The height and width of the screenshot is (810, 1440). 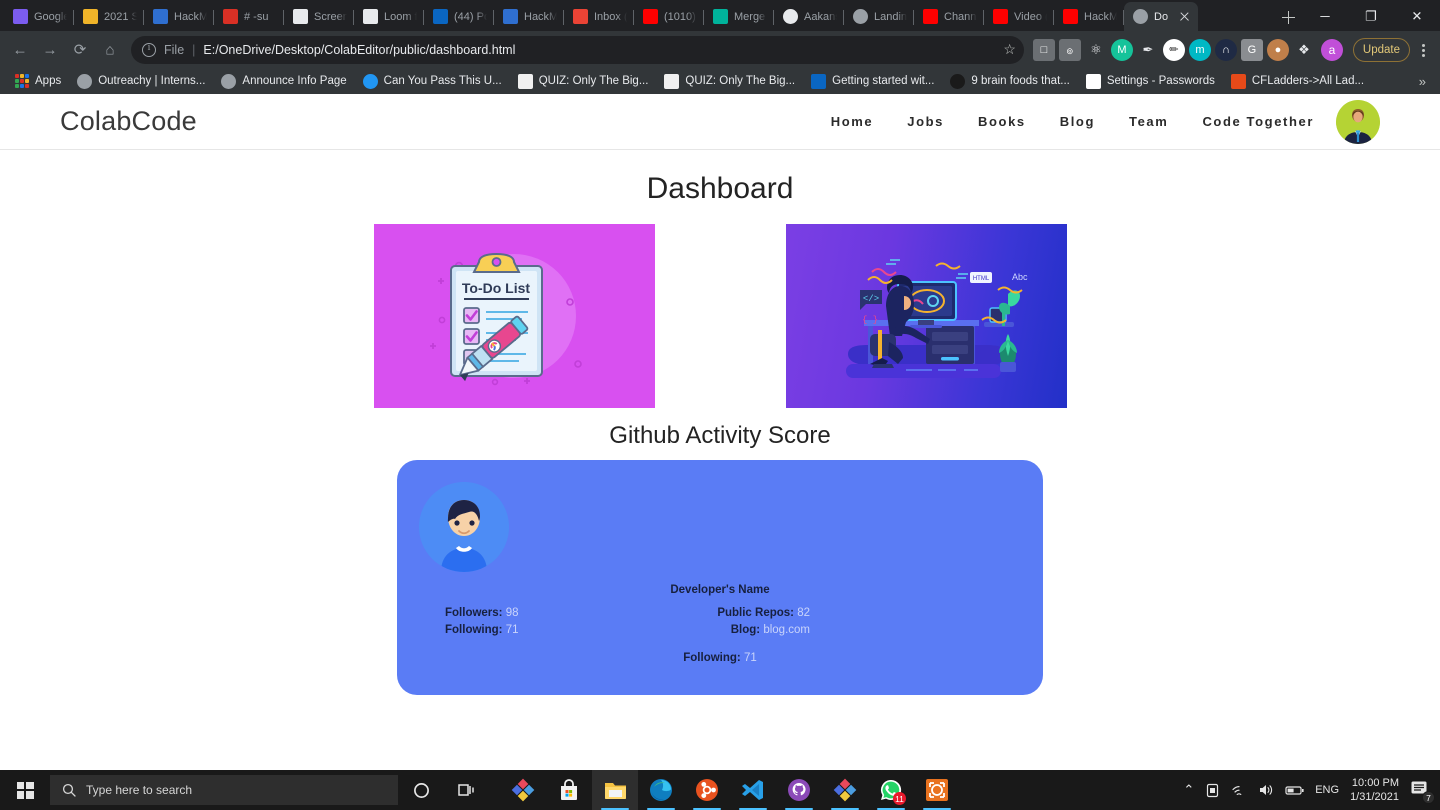 I want to click on battery-icon, so click(x=1294, y=790).